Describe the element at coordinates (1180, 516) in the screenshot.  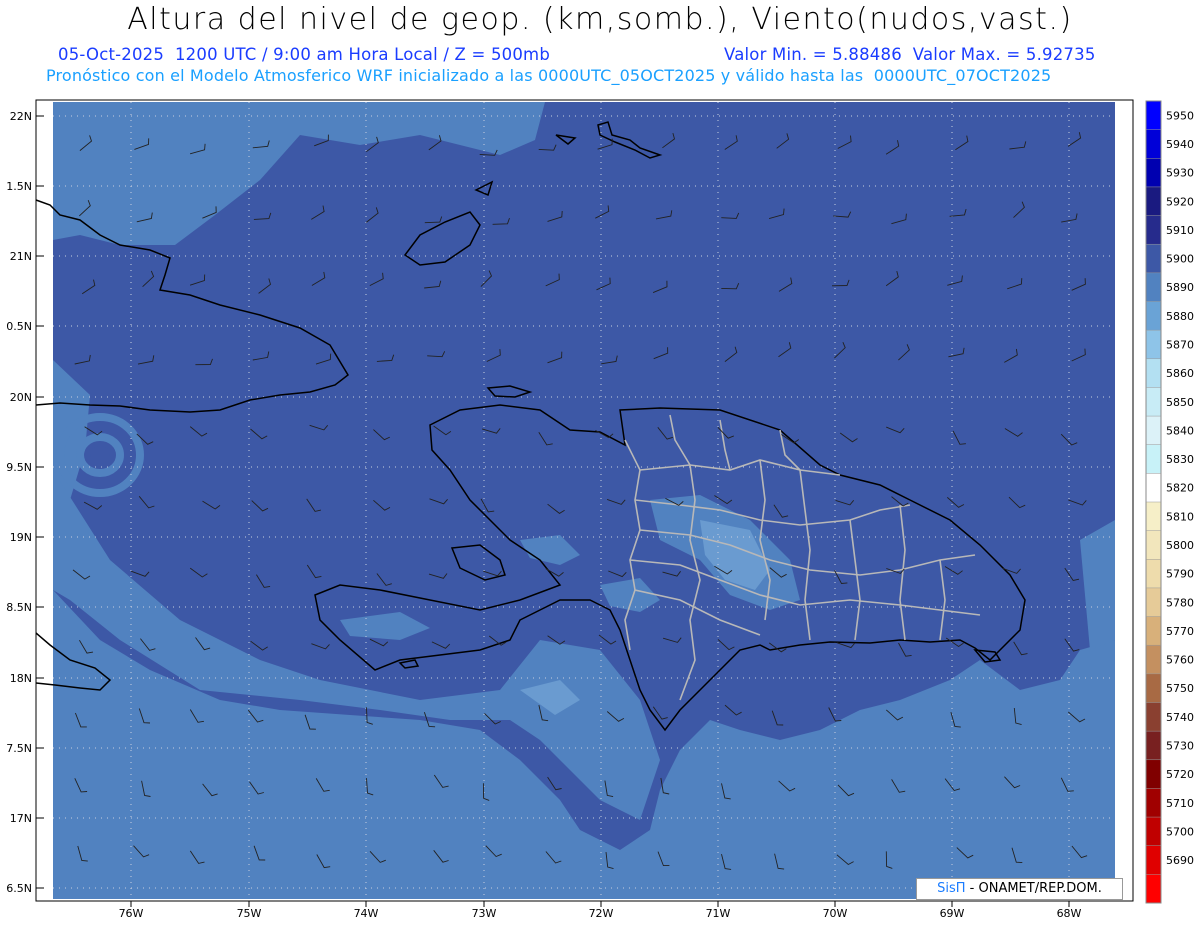
I see `colorbar-label: 5810` at that location.